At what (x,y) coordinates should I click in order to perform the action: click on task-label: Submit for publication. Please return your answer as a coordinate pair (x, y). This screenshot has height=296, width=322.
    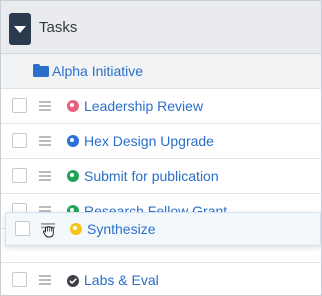
    Looking at the image, I should click on (151, 176).